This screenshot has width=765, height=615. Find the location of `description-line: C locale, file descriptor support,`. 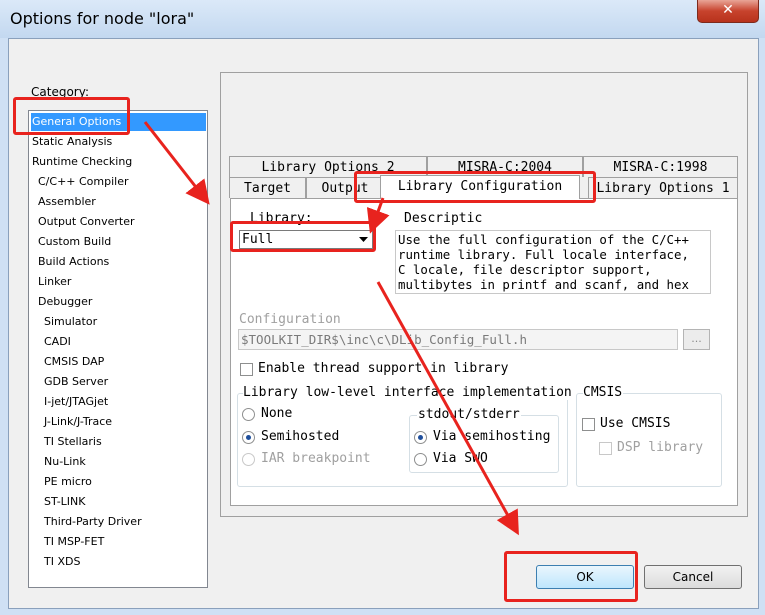

description-line: C locale, file descriptor support, is located at coordinates (525, 269).